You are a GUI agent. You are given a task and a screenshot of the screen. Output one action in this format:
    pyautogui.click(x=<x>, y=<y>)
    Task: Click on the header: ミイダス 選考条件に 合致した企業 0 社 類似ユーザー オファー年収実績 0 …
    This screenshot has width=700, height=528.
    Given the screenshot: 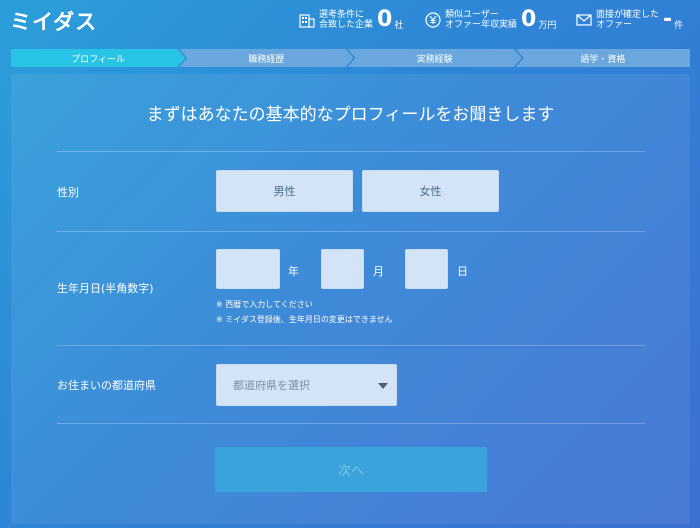 What is the action you would take?
    pyautogui.click(x=350, y=20)
    